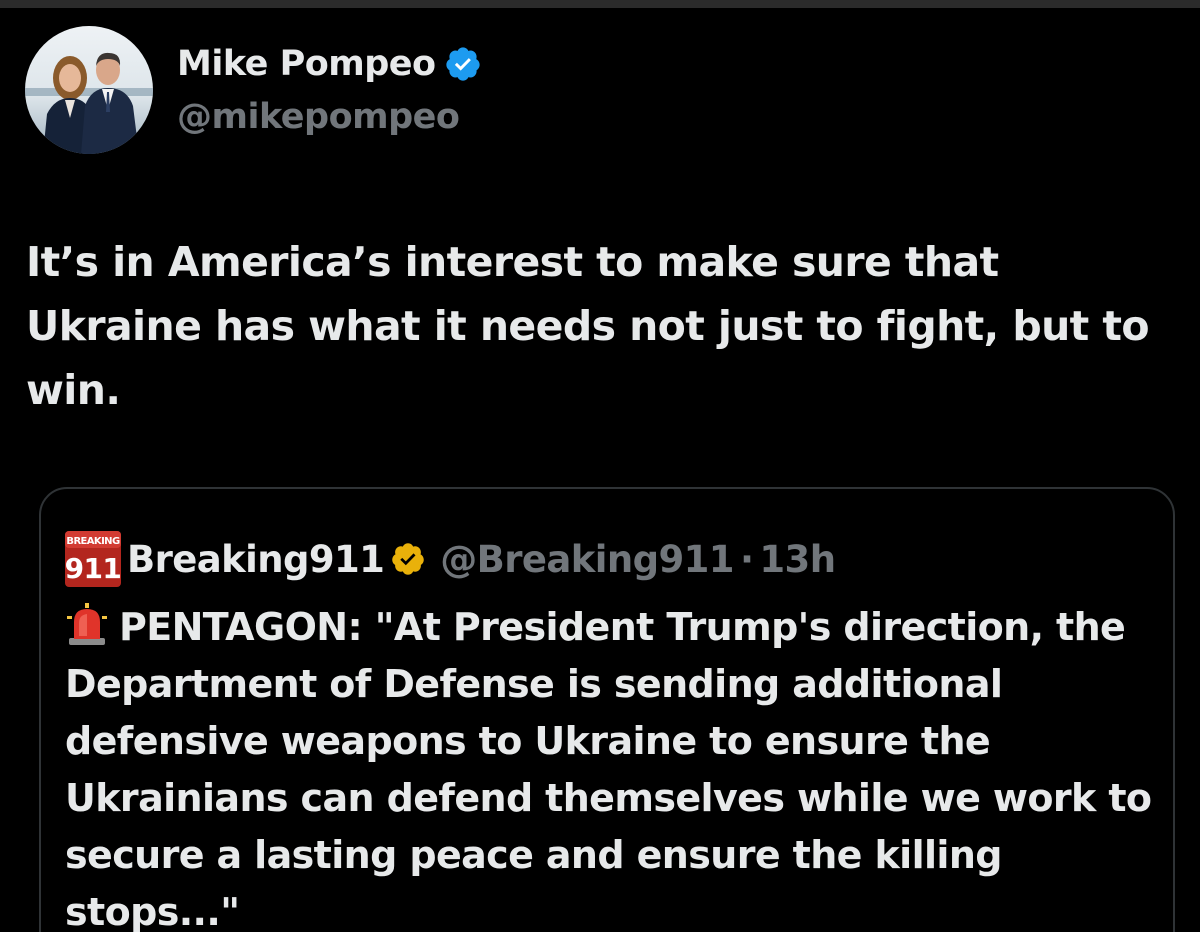 The width and height of the screenshot is (1200, 932). I want to click on breaking911-logo-icon: BREAKING 911, so click(93, 559).